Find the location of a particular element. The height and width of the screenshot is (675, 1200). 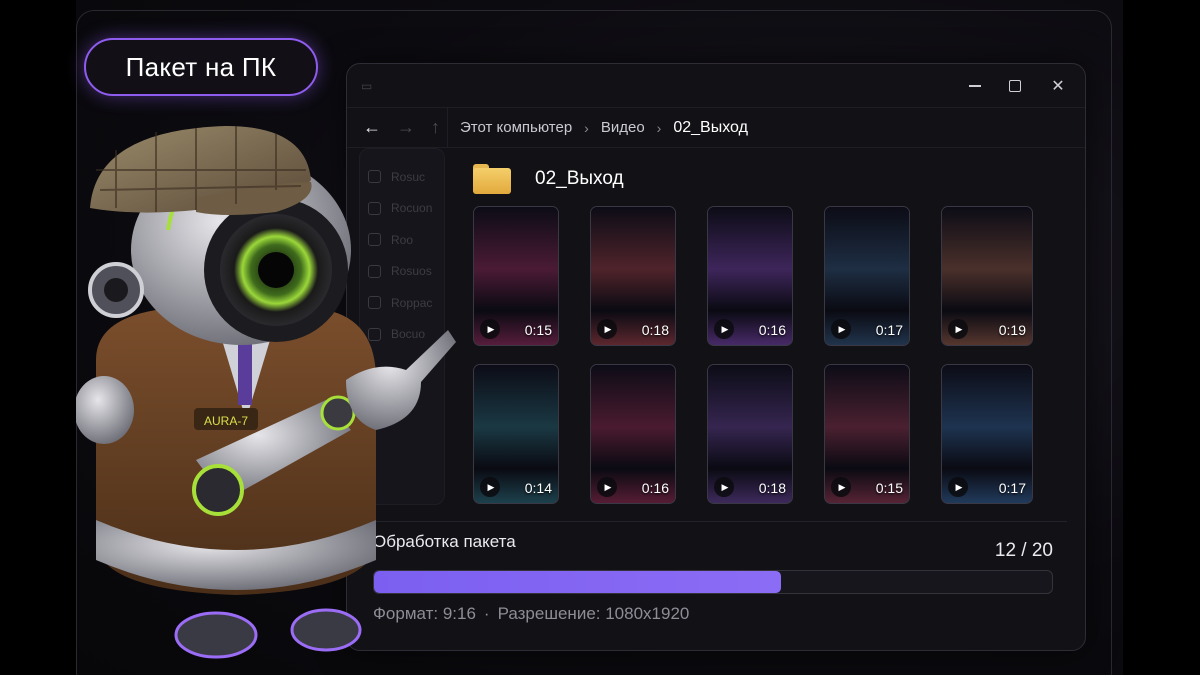

breadcrumb-item: Этот компьютер is located at coordinates (516, 127).